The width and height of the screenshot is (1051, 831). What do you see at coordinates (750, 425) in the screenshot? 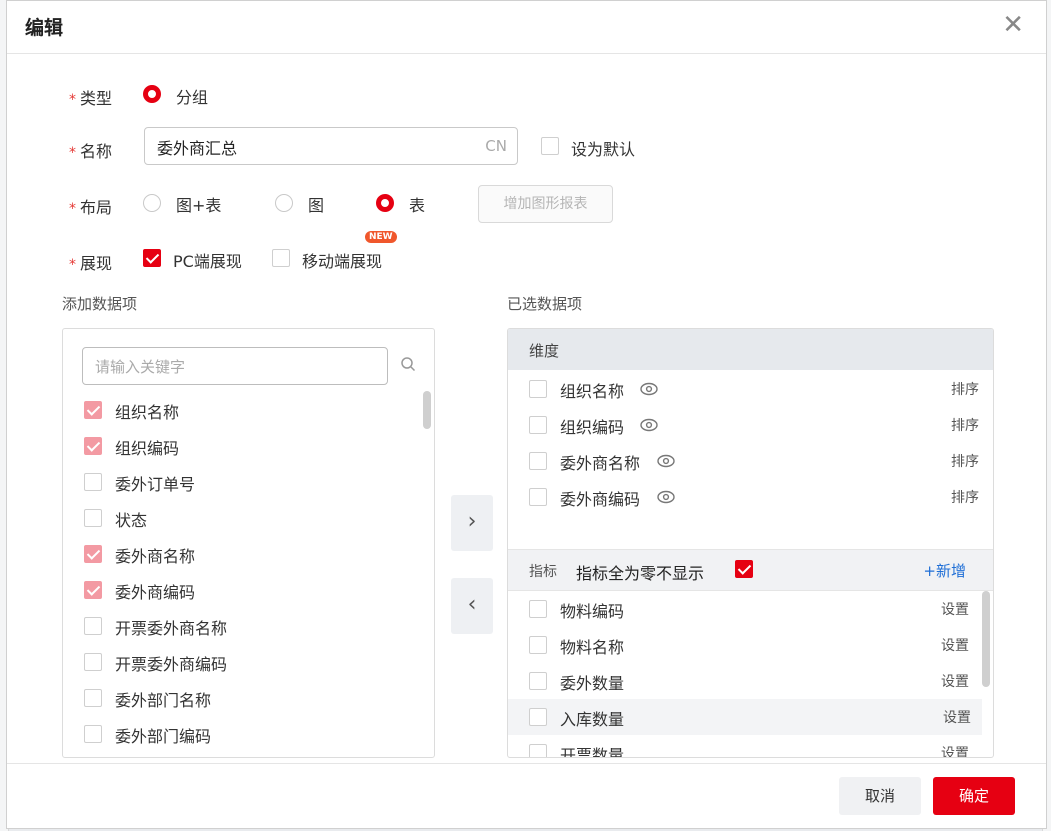
I see `dimension-row: 组织编码 排序` at bounding box center [750, 425].